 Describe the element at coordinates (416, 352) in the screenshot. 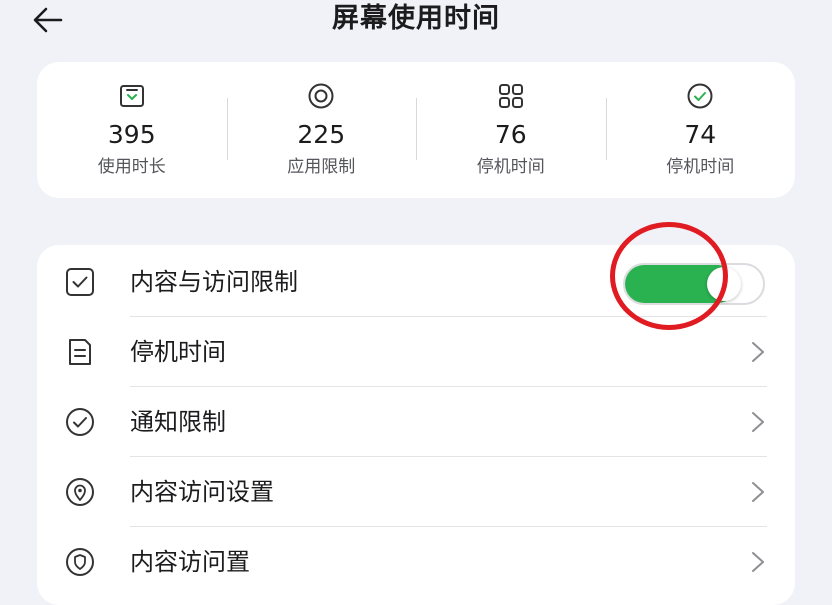

I see `downtime-row: 停机时间` at that location.